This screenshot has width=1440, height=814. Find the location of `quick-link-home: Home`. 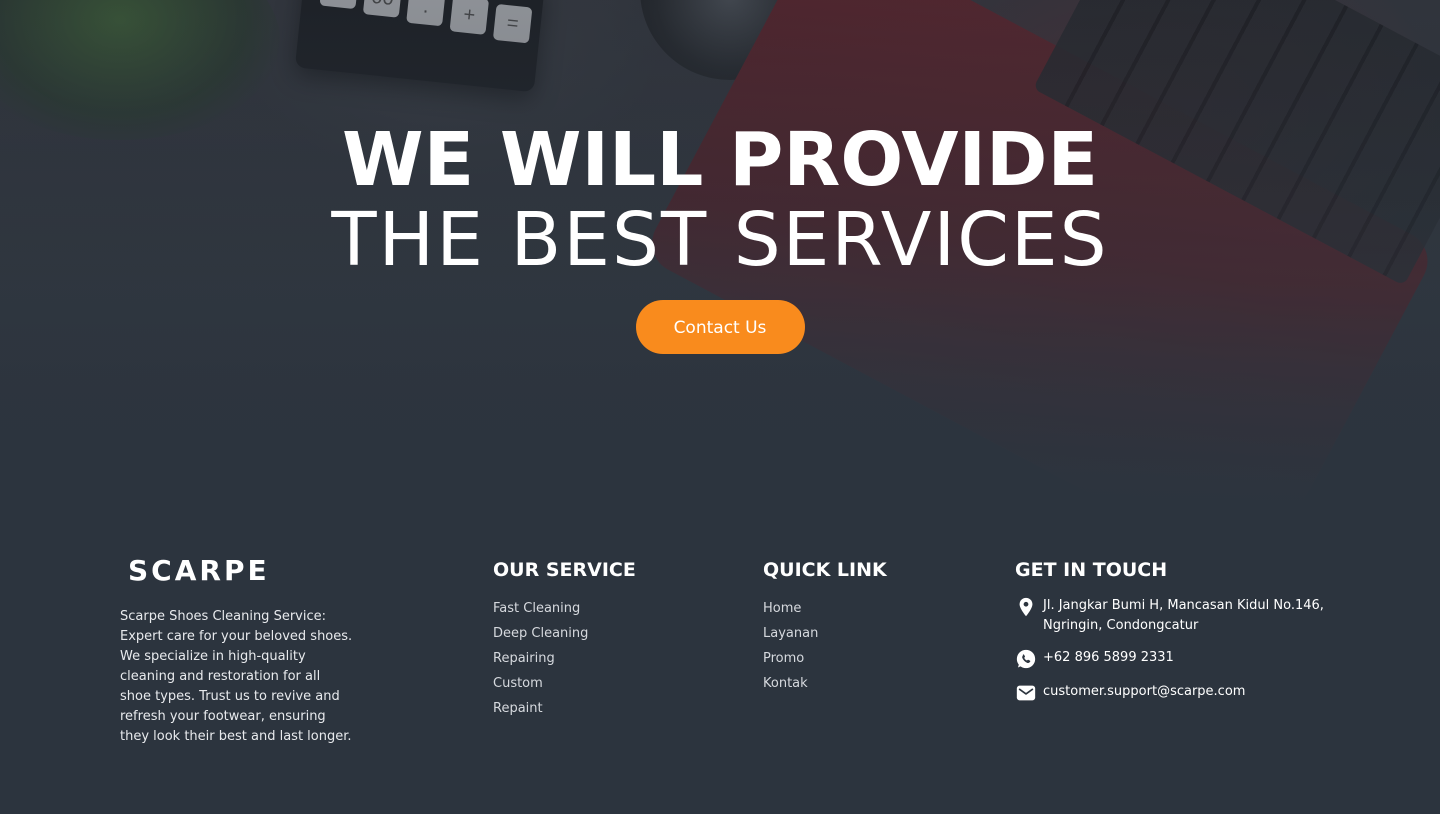

quick-link-home: Home is located at coordinates (873, 608).